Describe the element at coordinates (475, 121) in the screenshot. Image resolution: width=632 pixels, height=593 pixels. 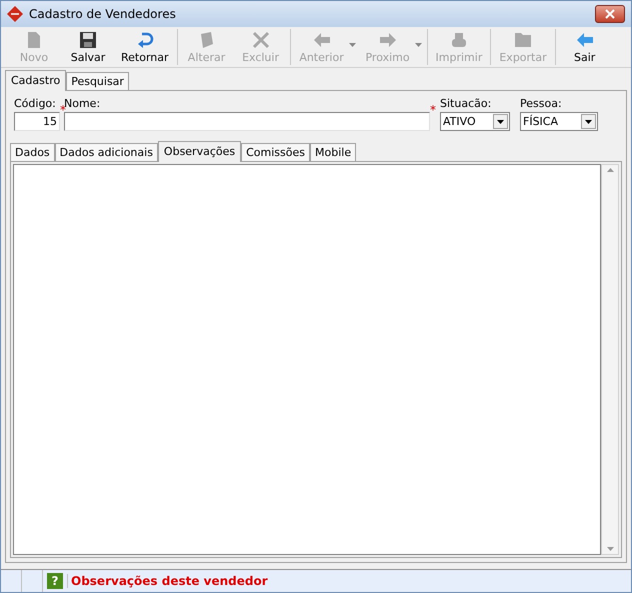
I see `status-dropdown: ATIVO` at that location.